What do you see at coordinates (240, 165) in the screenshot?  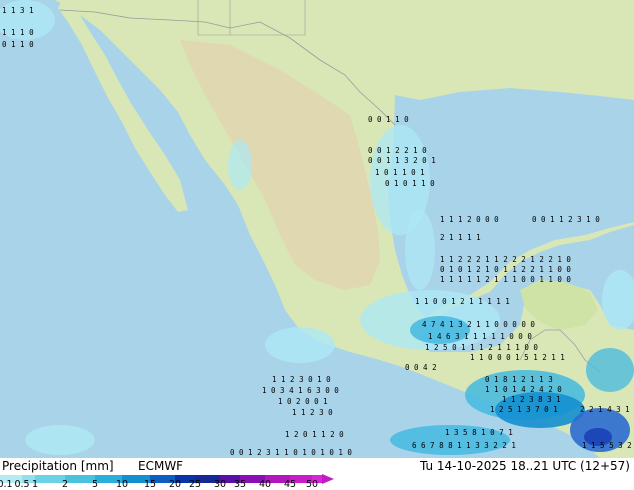 I see `rain-baja` at bounding box center [240, 165].